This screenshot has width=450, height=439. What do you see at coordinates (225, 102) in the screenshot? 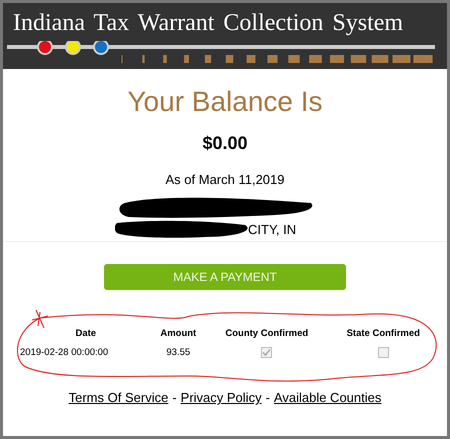
I see `balance-heading: Your Balance Is` at bounding box center [225, 102].